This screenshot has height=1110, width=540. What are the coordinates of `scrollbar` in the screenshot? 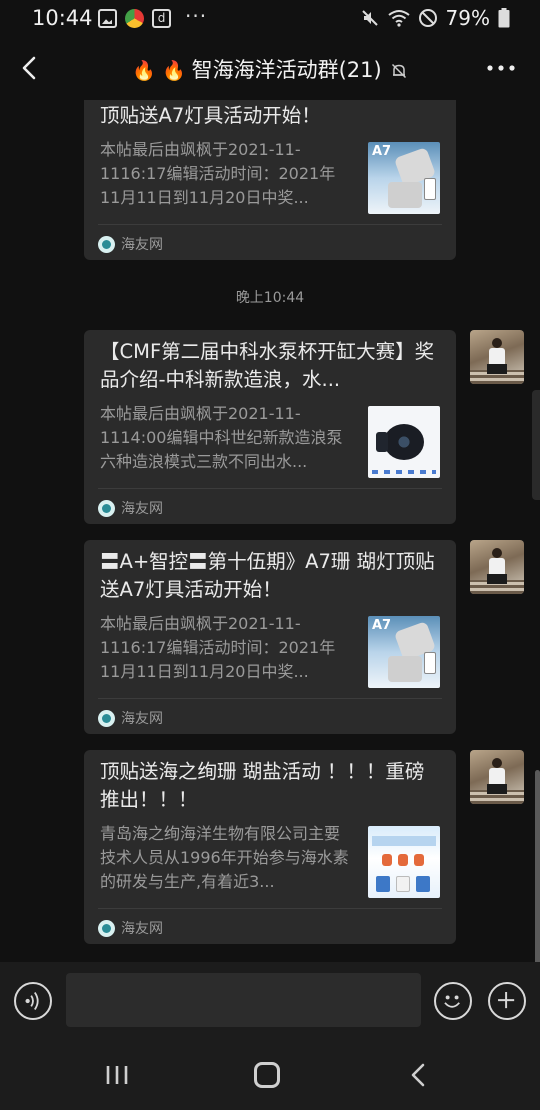 It's located at (537, 866).